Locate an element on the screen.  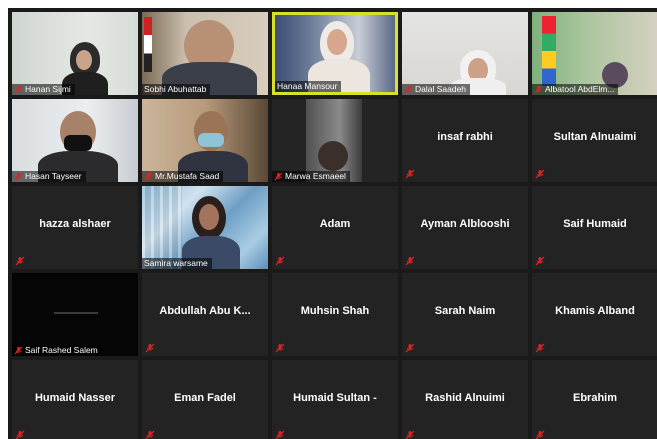
participant-name: insaf rabhi is located at coordinates (465, 137).